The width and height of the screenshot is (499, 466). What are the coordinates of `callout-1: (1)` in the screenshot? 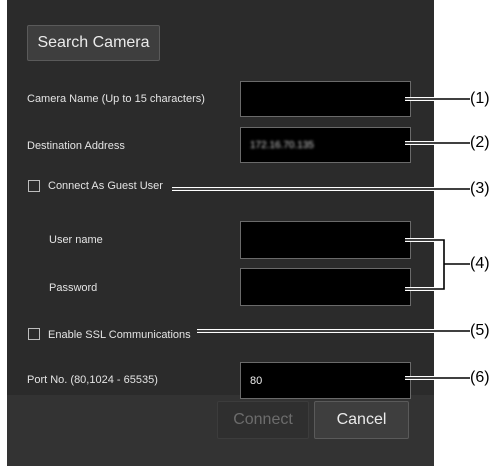 It's located at (480, 98).